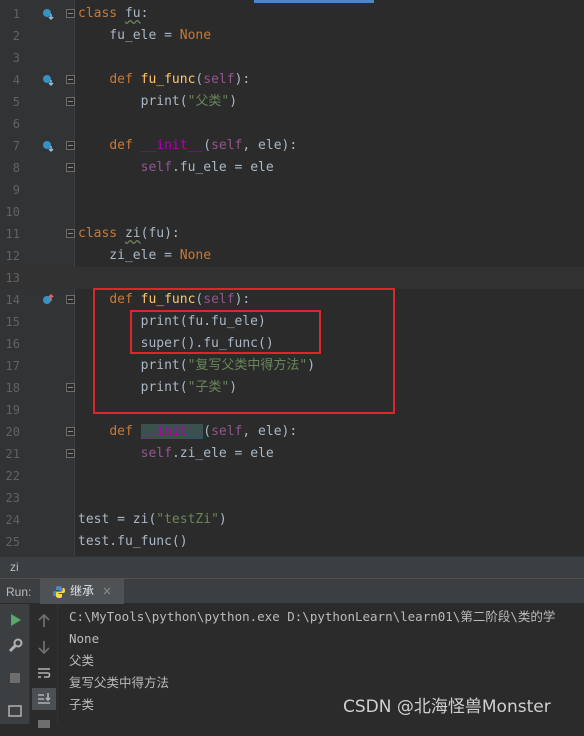 Image resolution: width=584 pixels, height=736 pixels. What do you see at coordinates (113, 13) in the screenshot?
I see `code-text: class fu:` at bounding box center [113, 13].